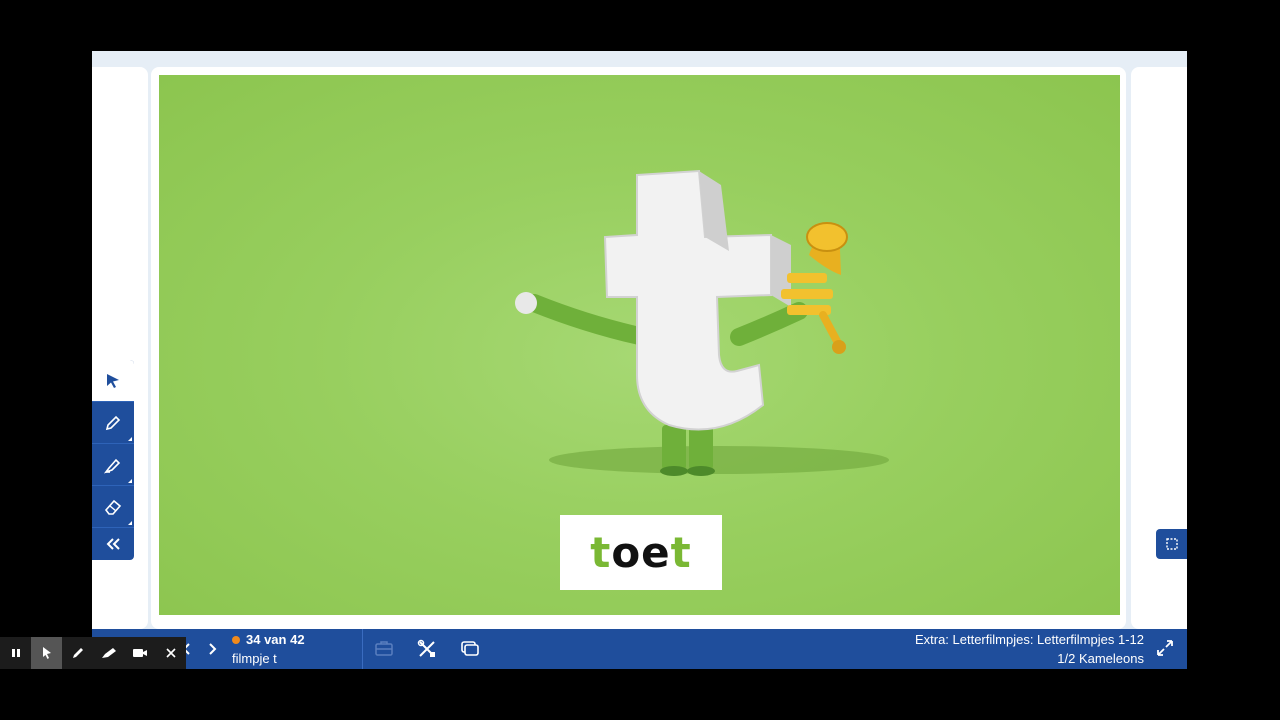 This screenshot has height=720, width=1280. Describe the element at coordinates (589, 320) in the screenshot. I see `character-left-arm` at that location.